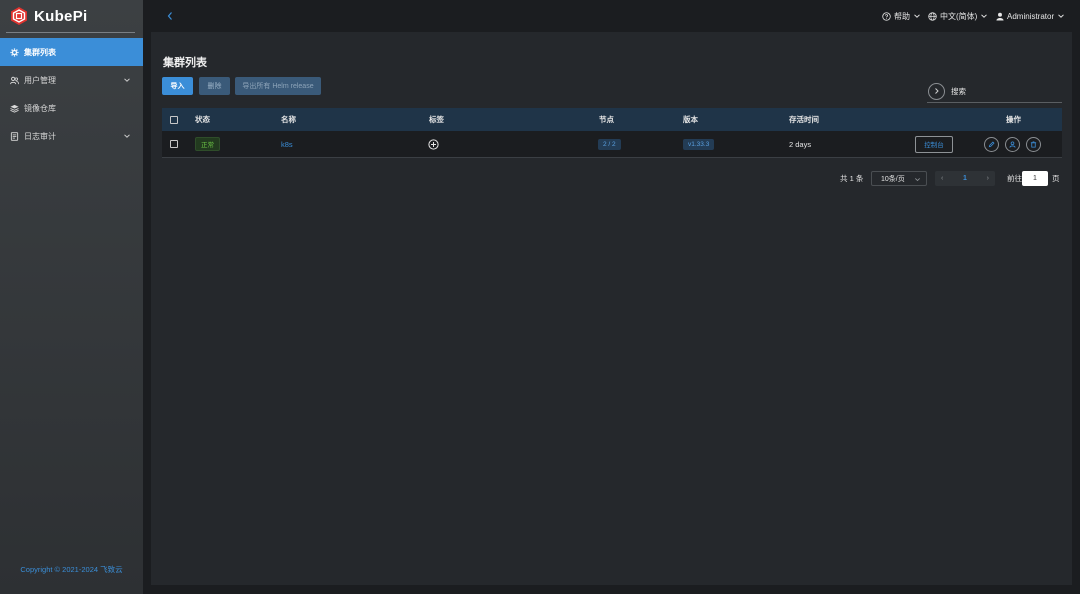 This screenshot has height=594, width=1080. I want to click on stack-icon, so click(14, 108).